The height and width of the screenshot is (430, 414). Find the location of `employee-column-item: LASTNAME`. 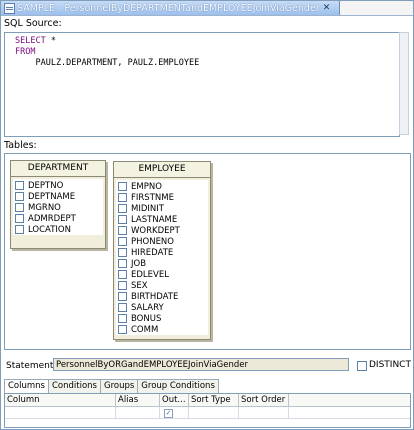

employee-column-item: LASTNAME is located at coordinates (162, 219).